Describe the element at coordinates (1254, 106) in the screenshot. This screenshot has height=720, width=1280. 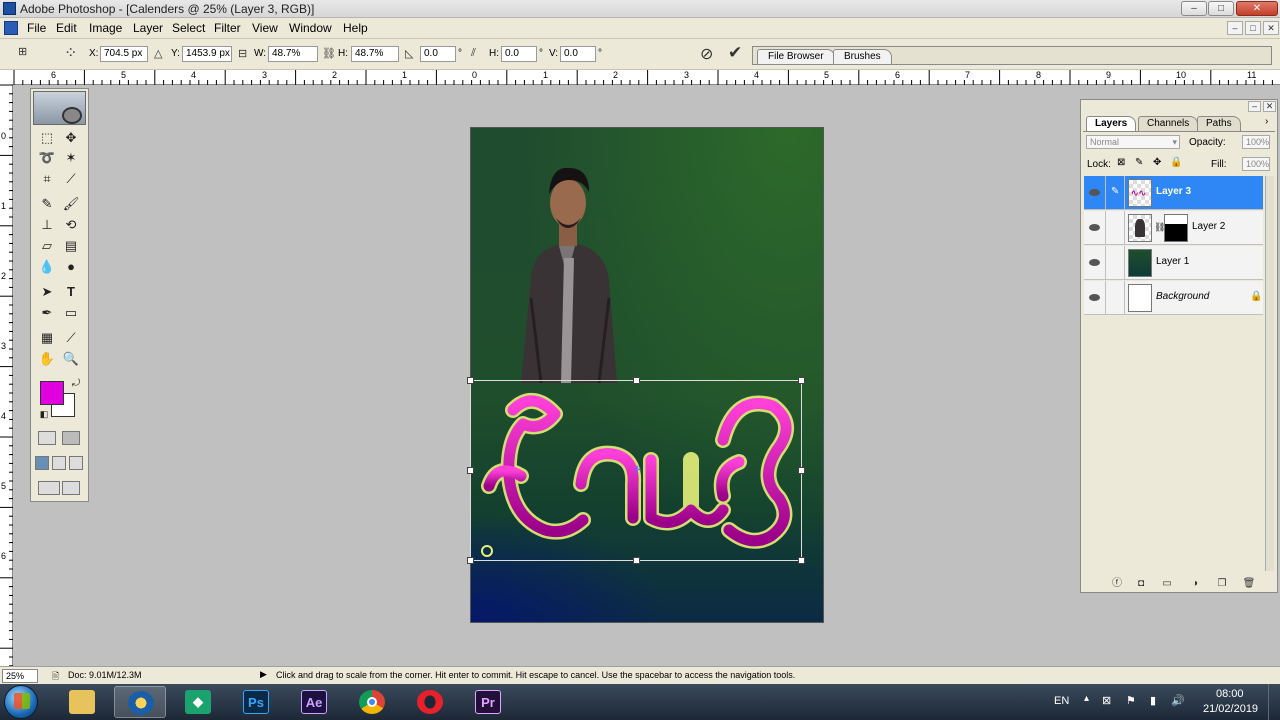
I see `palette-minimize-button: –` at that location.